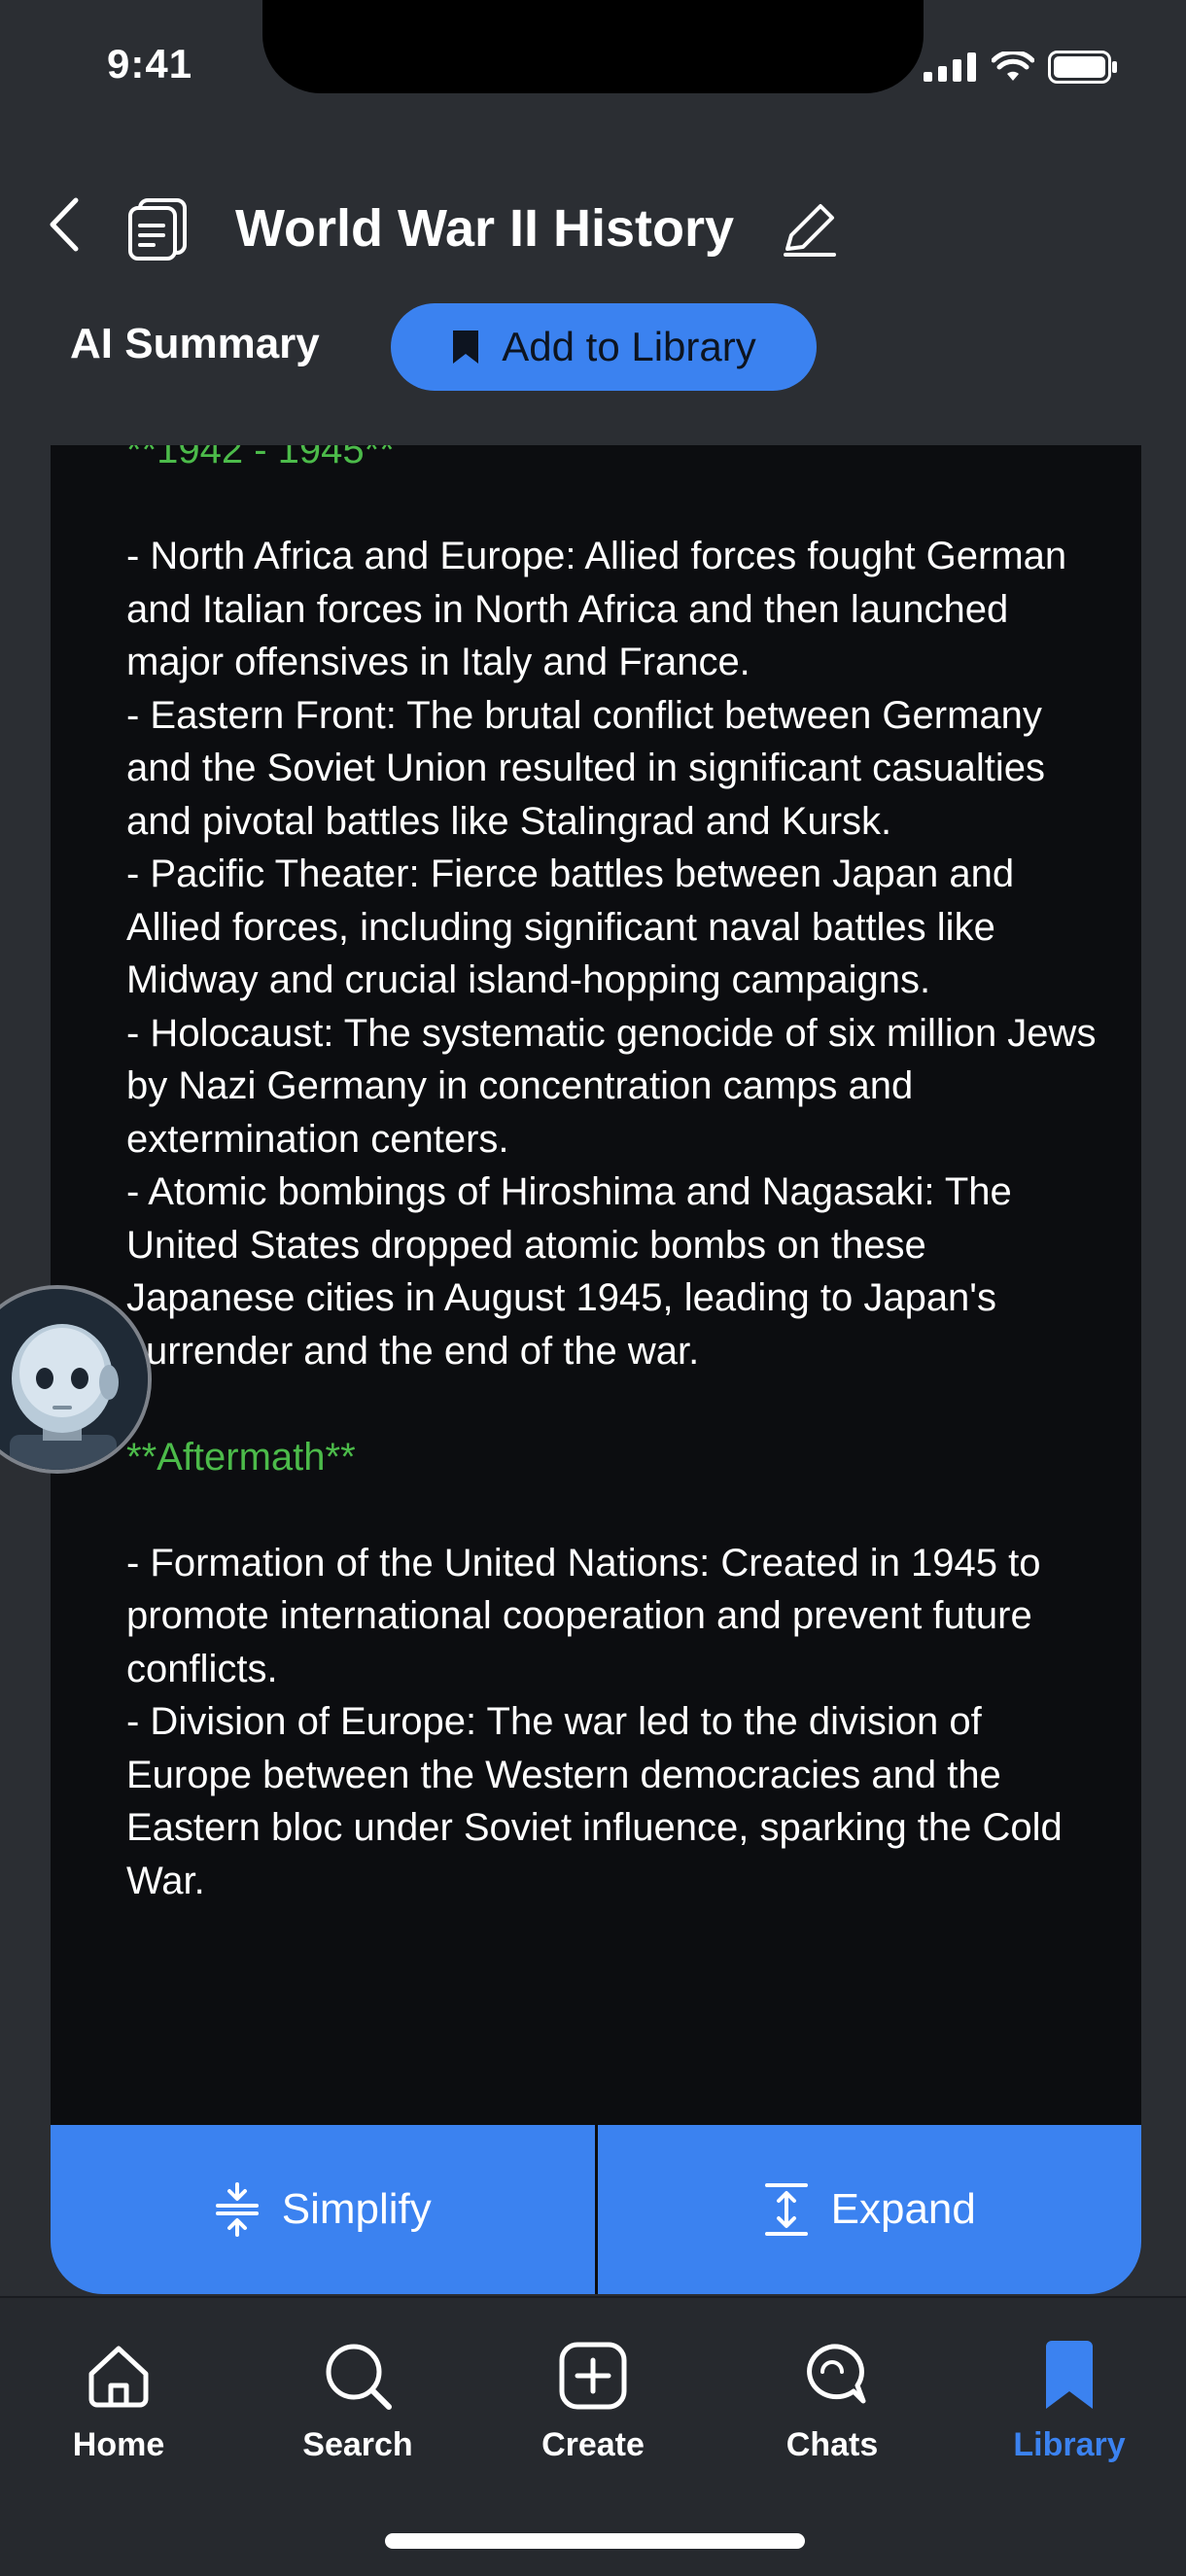  I want to click on plus-square-icon, so click(593, 2376).